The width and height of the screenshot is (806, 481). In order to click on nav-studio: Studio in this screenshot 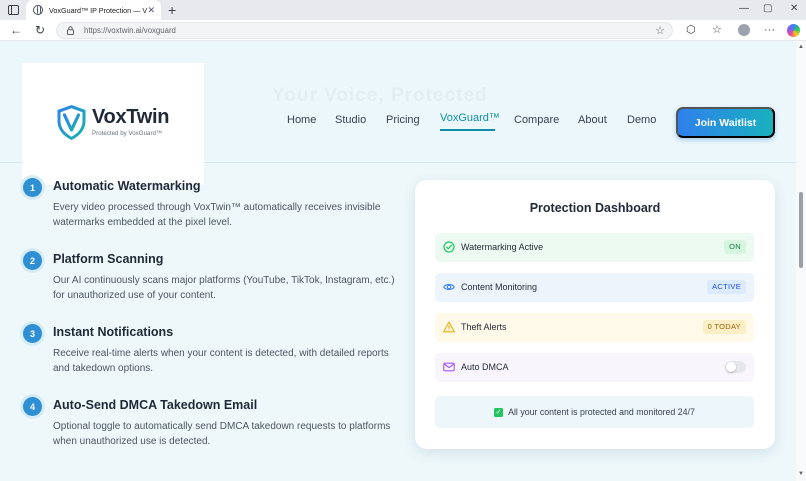, I will do `click(350, 120)`.